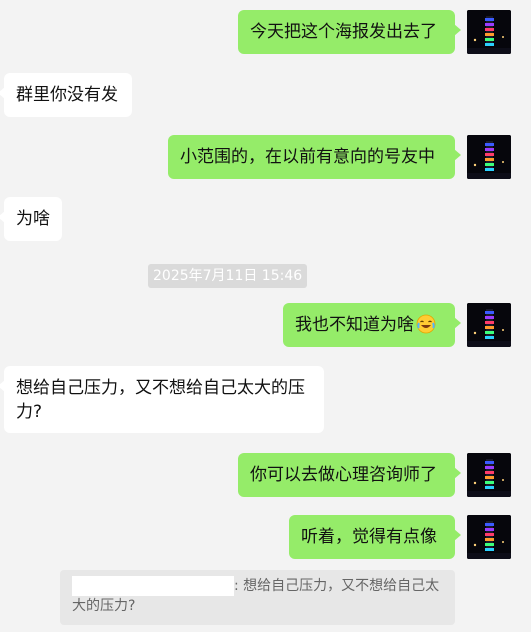 This screenshot has width=531, height=632. What do you see at coordinates (354, 325) in the screenshot?
I see `message-text: 我也不知道为啥` at bounding box center [354, 325].